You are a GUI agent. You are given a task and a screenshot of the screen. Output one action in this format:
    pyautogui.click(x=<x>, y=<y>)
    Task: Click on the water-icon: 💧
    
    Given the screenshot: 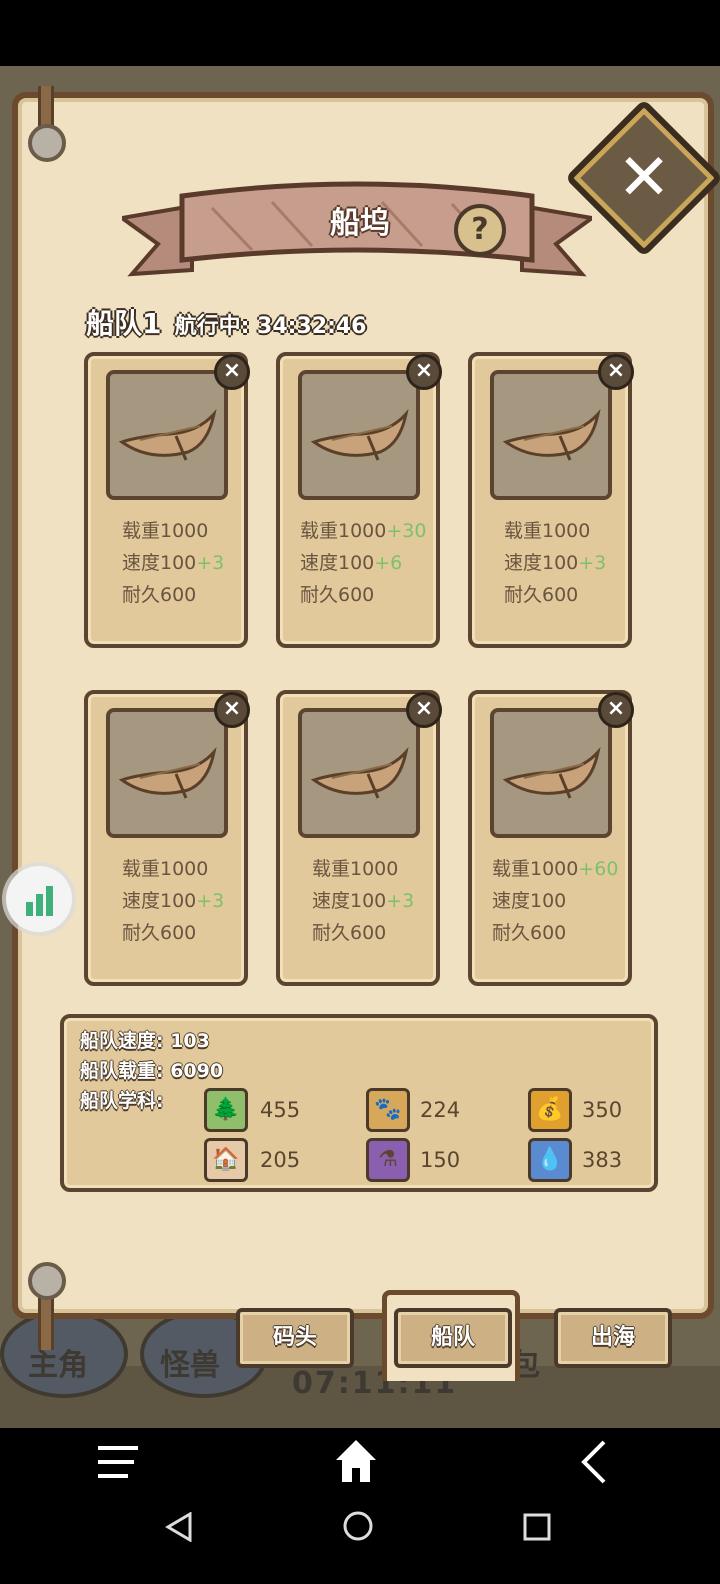 What is the action you would take?
    pyautogui.click(x=550, y=1160)
    